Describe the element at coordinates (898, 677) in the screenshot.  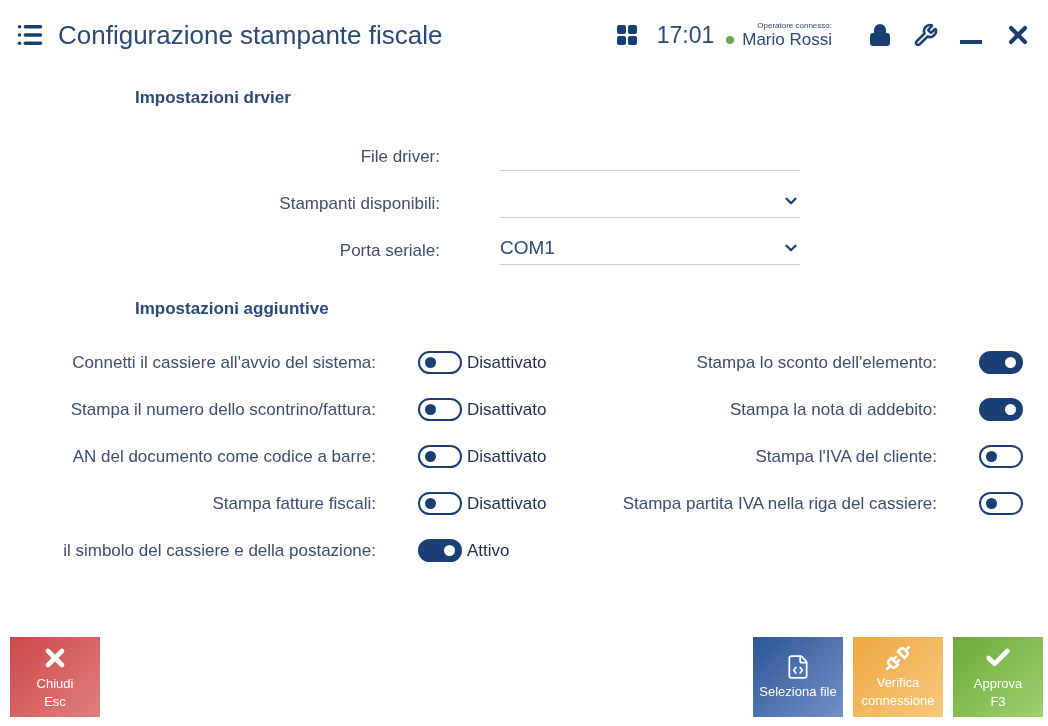
I see `connection-button: Verifica connessione` at that location.